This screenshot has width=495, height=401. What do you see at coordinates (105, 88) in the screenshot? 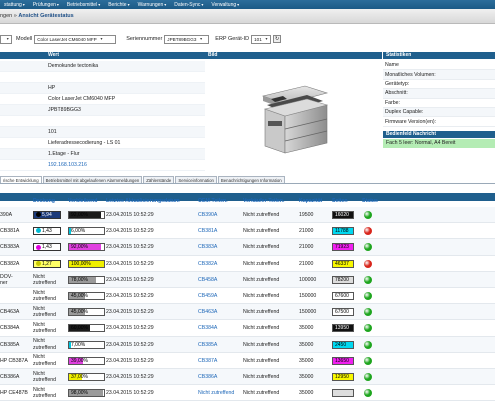
I see `detail-manufacturer: HP` at bounding box center [105, 88].